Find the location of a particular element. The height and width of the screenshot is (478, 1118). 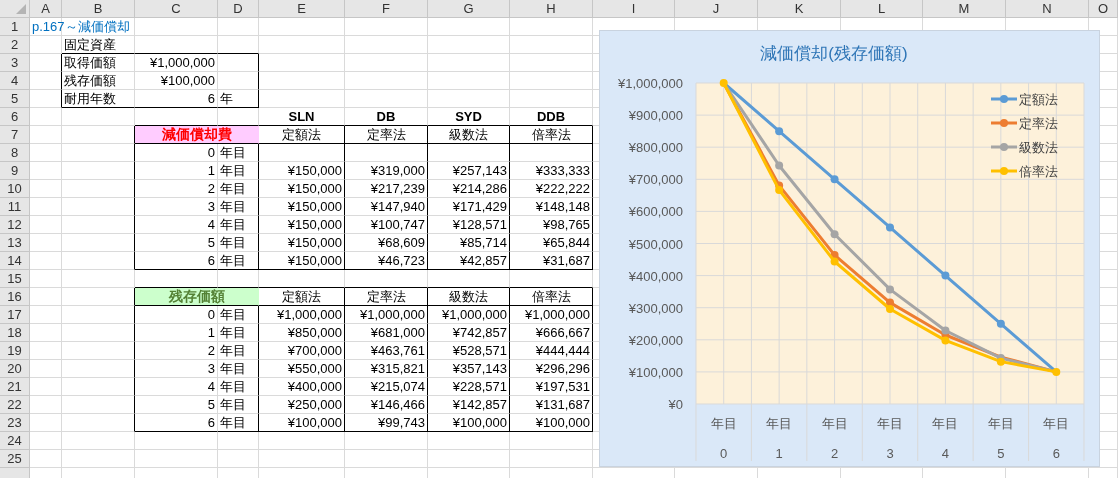

year-number: 4 is located at coordinates (176, 225).